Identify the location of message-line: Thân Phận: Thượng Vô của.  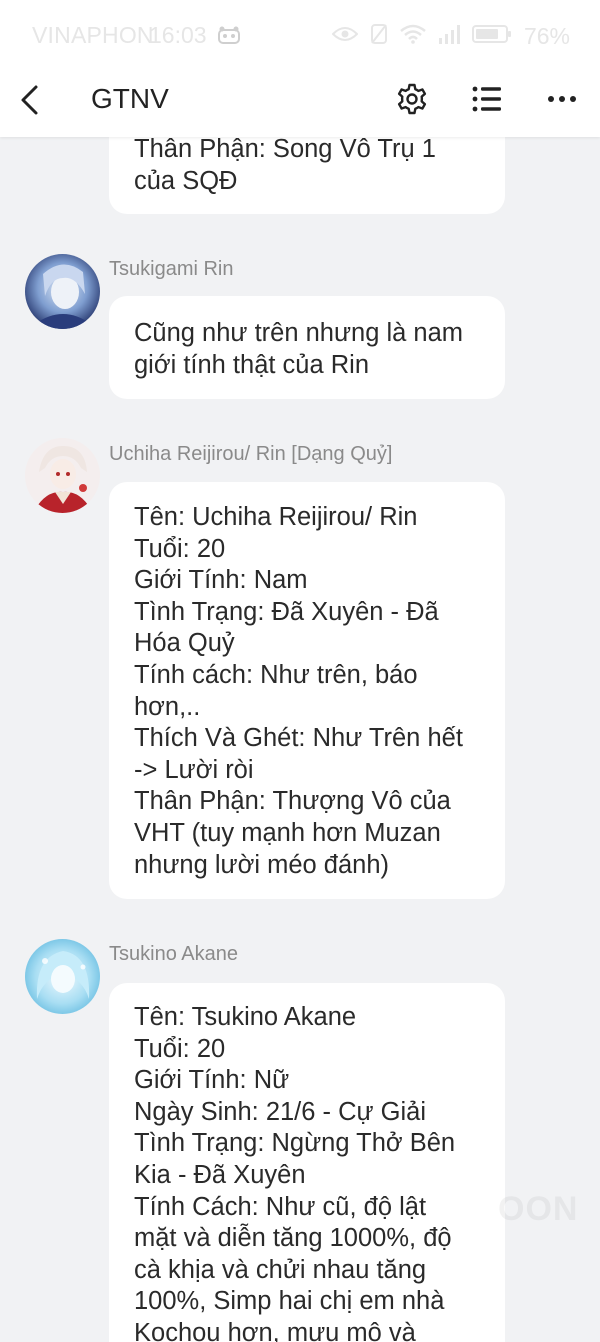
(292, 801).